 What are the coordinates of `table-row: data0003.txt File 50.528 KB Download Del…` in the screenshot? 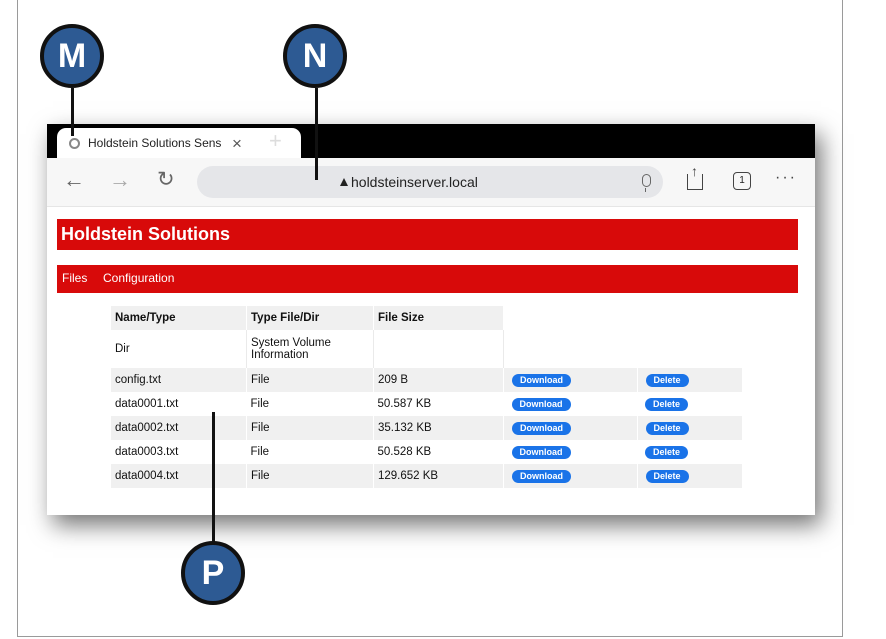 It's located at (426, 452).